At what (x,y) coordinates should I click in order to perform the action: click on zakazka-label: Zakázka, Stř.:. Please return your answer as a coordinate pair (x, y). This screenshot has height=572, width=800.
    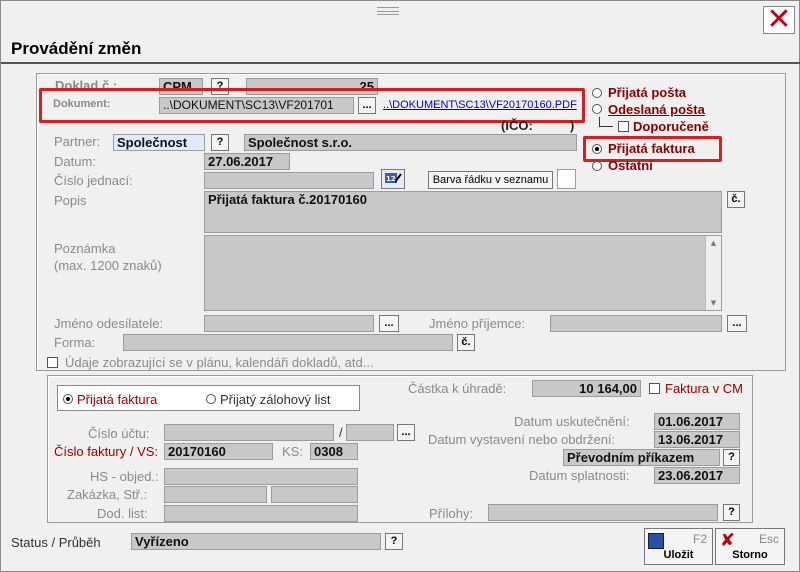
    Looking at the image, I should click on (107, 494).